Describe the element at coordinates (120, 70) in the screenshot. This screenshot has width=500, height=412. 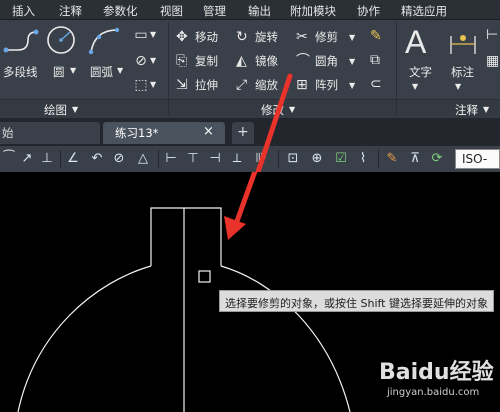
I see `arc-dropdown-icon: ▼` at that location.